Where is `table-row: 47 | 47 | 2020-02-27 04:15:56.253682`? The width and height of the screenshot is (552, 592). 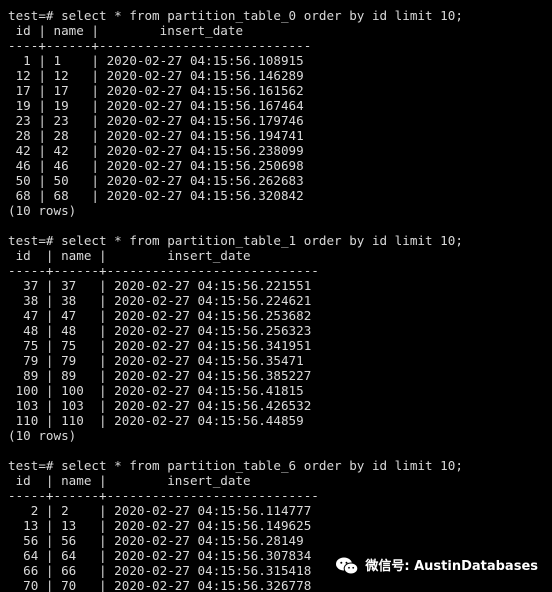 table-row: 47 | 47 | 2020-02-27 04:15:56.253682 is located at coordinates (160, 315).